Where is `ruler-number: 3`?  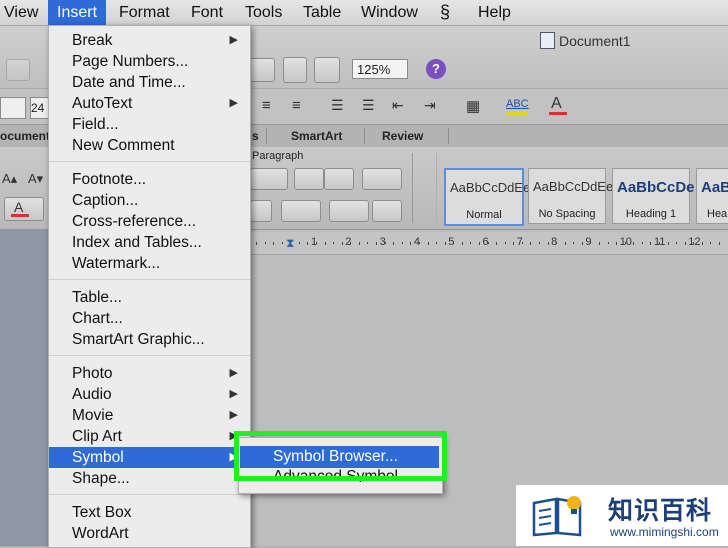 ruler-number: 3 is located at coordinates (382, 242).